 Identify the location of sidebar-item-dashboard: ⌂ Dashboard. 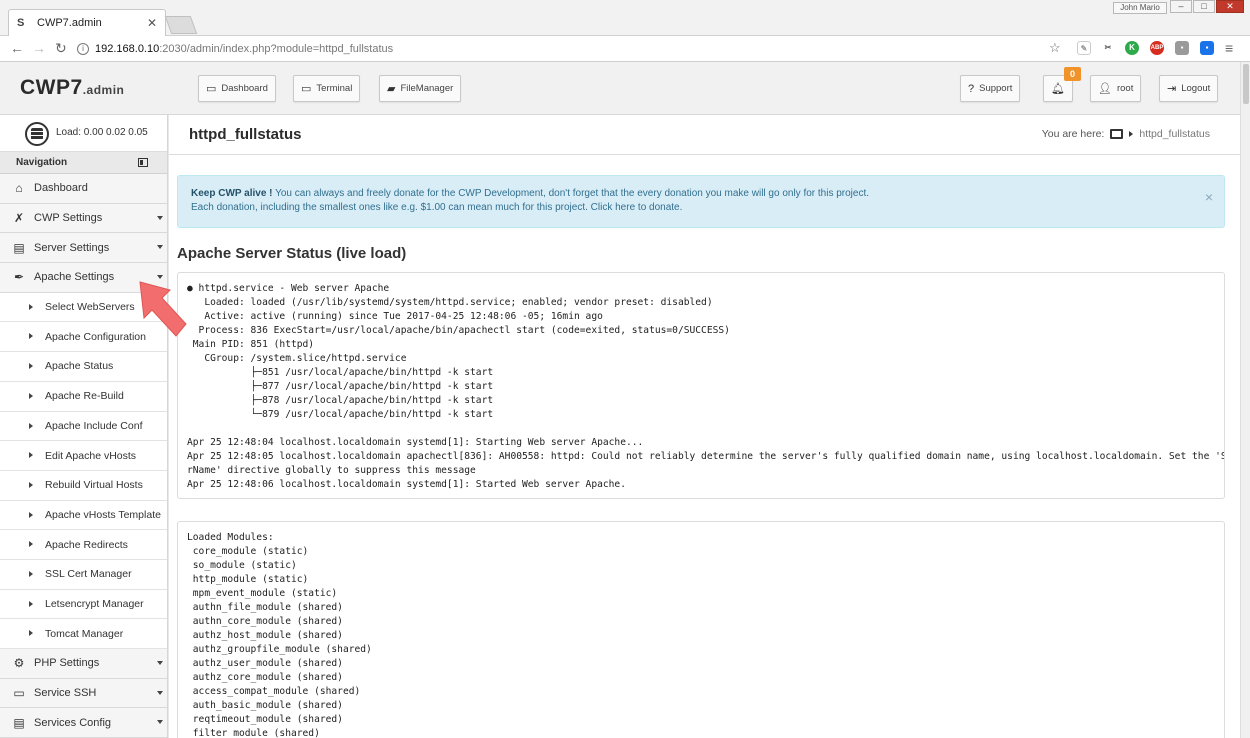
(83, 189).